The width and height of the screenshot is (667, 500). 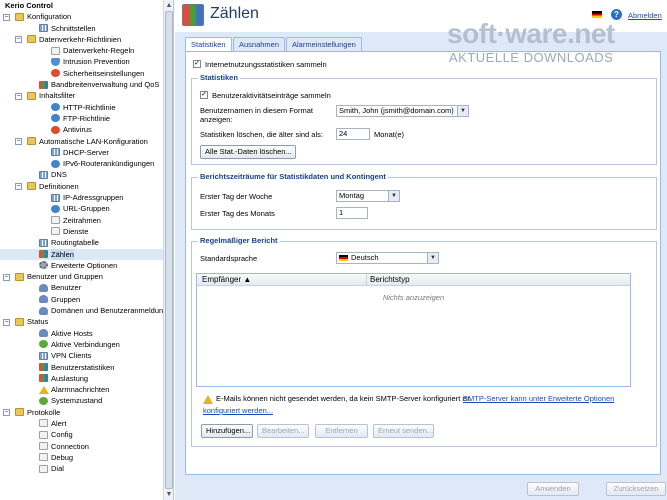 I want to click on sidebar-item: Benutzer, so click(x=81, y=287).